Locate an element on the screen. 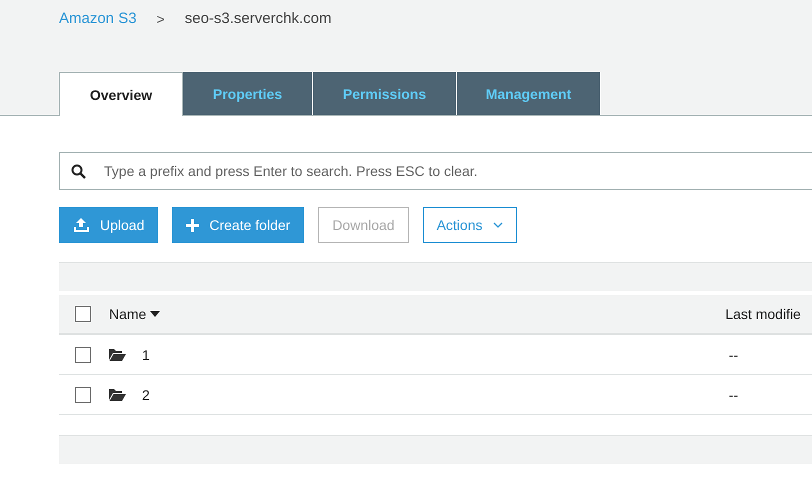  tab: Properties is located at coordinates (248, 93).